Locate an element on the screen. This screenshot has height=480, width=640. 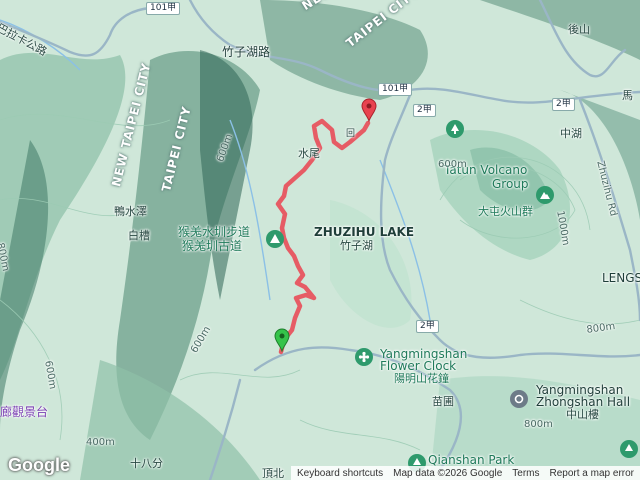
map-data-text: Map data ©2026 Google is located at coordinates (448, 473).